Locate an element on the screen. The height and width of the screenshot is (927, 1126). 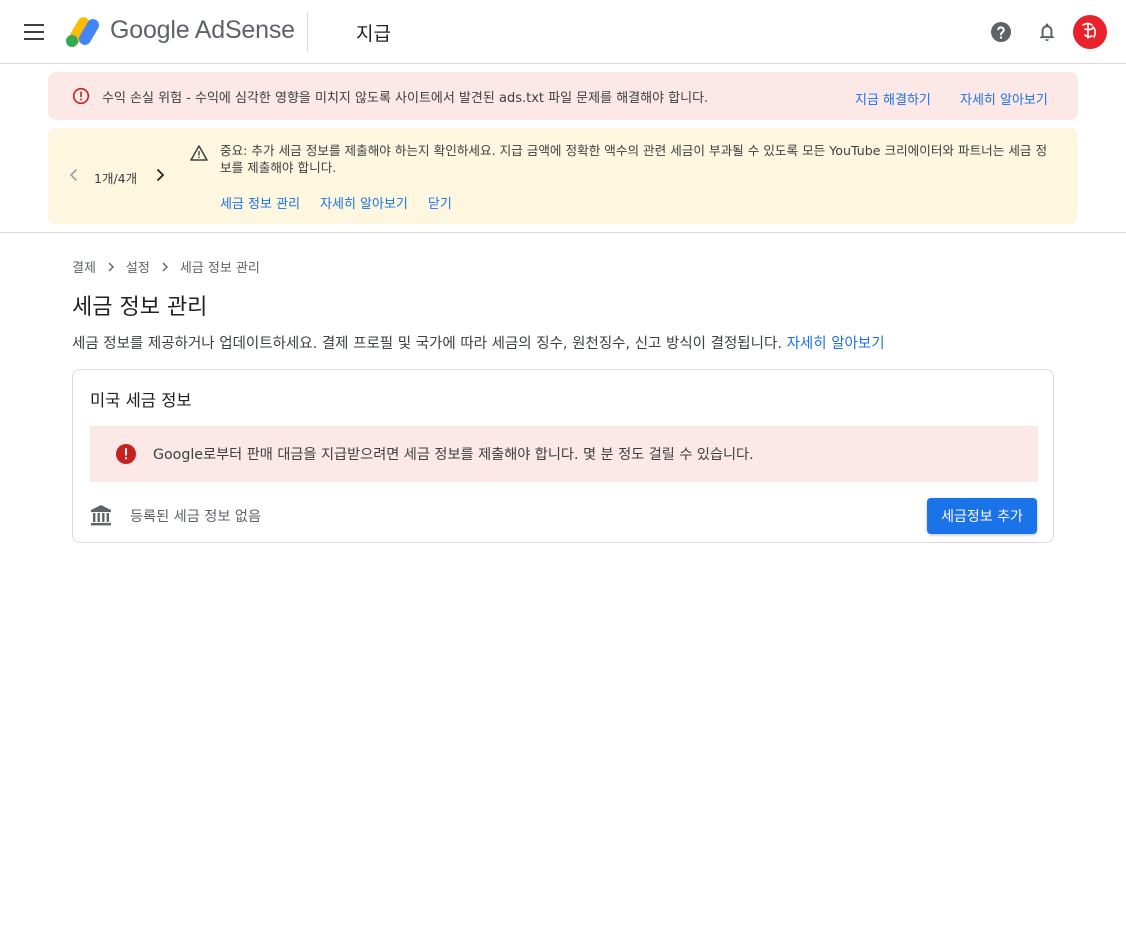
breadcrumb: 결제 설정 세금 정보 관리 is located at coordinates (166, 266).